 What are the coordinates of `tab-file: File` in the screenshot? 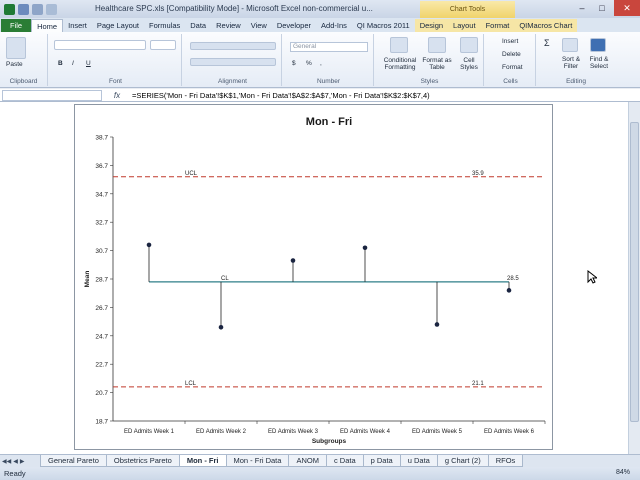 It's located at (16, 25).